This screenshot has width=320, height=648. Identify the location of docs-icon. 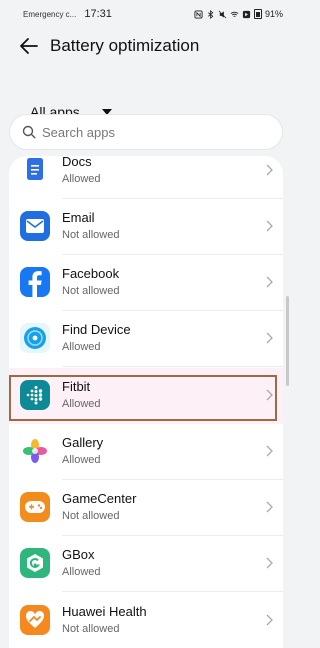
(35, 170).